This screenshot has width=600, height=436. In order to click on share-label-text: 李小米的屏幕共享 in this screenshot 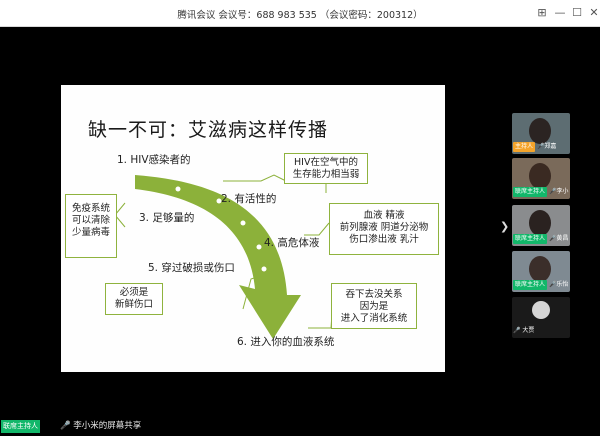, I will do `click(107, 426)`.